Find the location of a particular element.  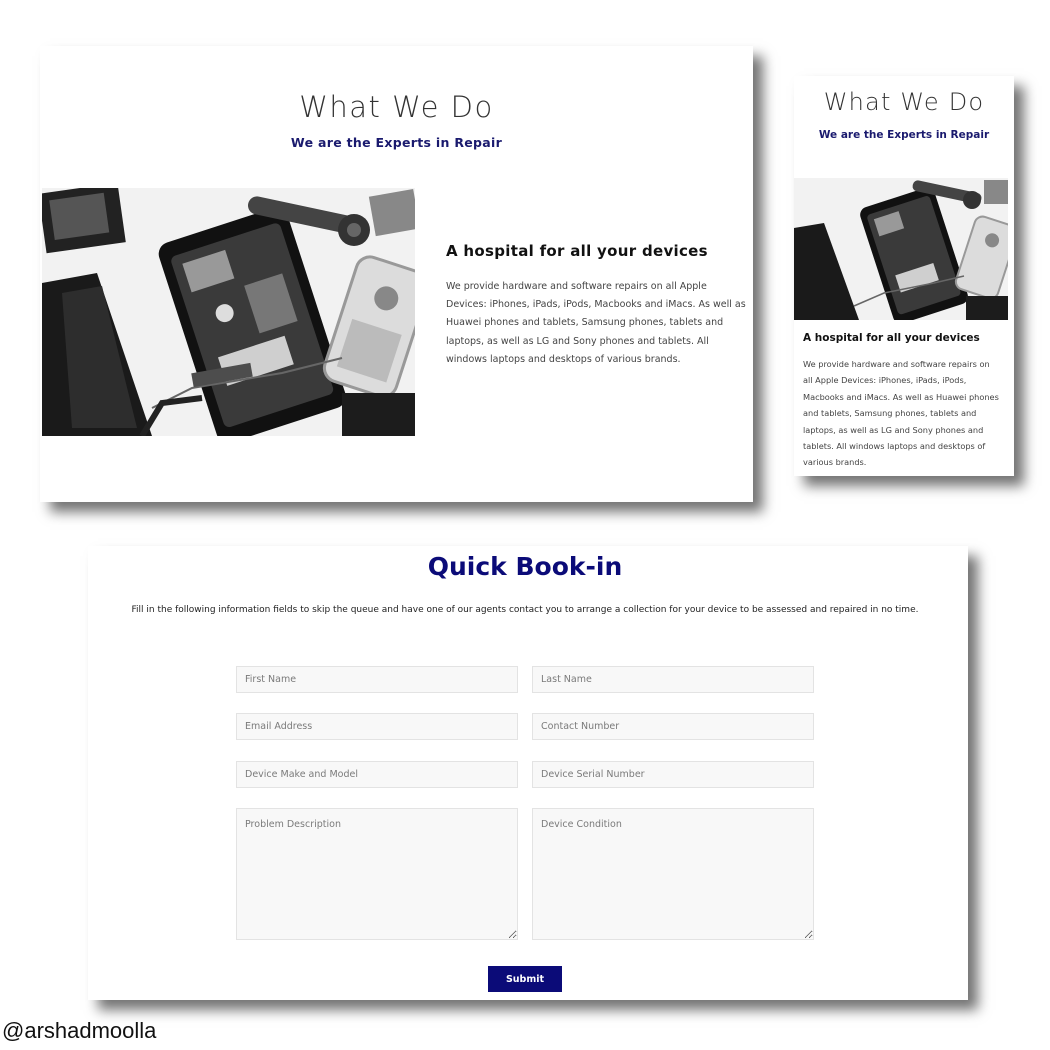

author-credit: @arshadmoolla is located at coordinates (79, 1030).